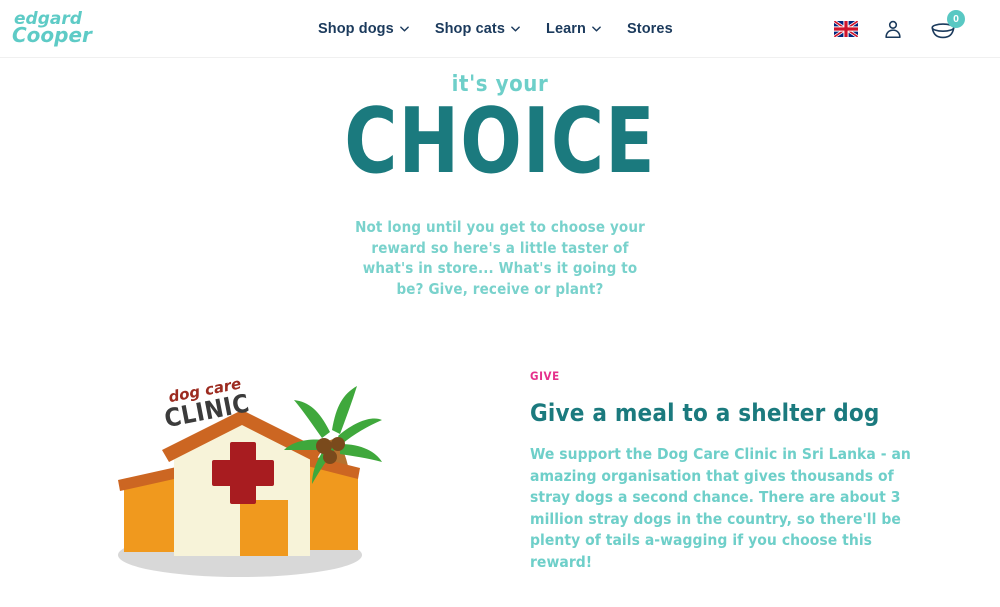 The height and width of the screenshot is (607, 1000). Describe the element at coordinates (264, 528) in the screenshot. I see `clinic-door` at that location.